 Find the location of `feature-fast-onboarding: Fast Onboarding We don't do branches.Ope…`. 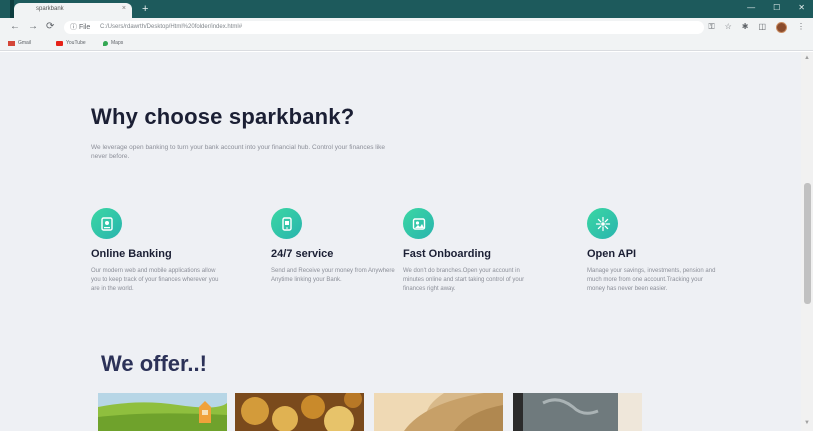

feature-fast-onboarding: Fast Onboarding We don't do branches.Ope… is located at coordinates (473, 251).